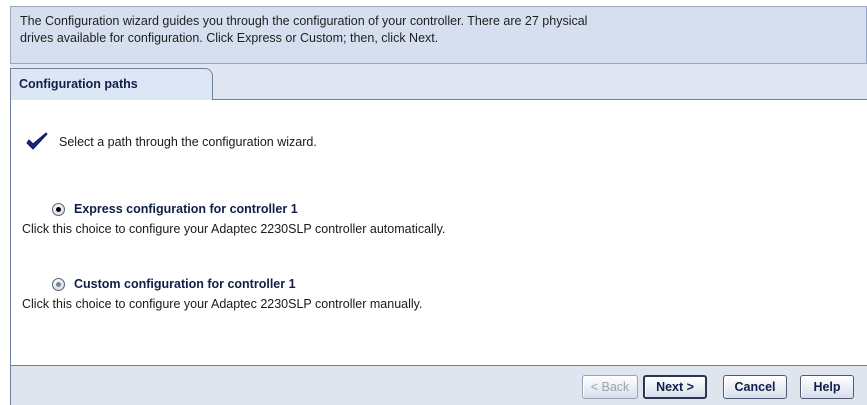  Describe the element at coordinates (675, 387) in the screenshot. I see `next-button: Next >` at that location.